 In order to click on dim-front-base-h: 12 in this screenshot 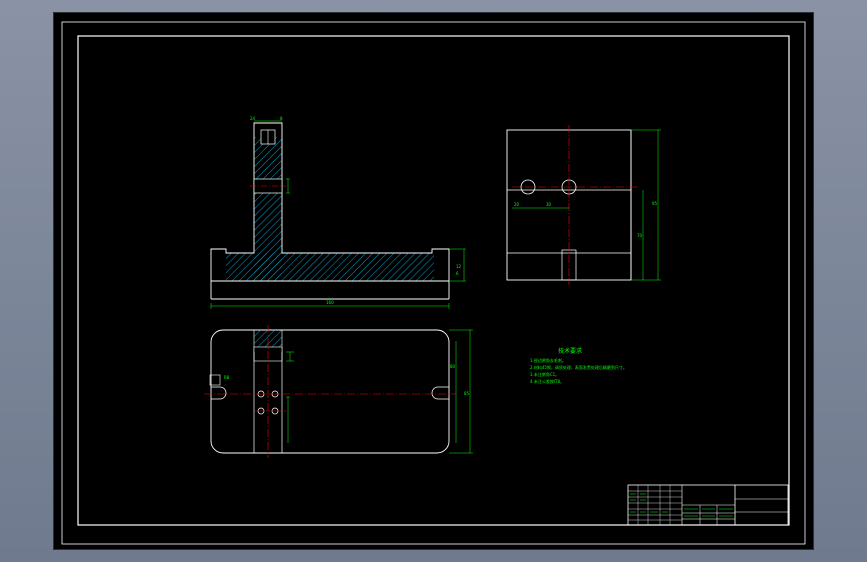, I will do `click(459, 266)`.